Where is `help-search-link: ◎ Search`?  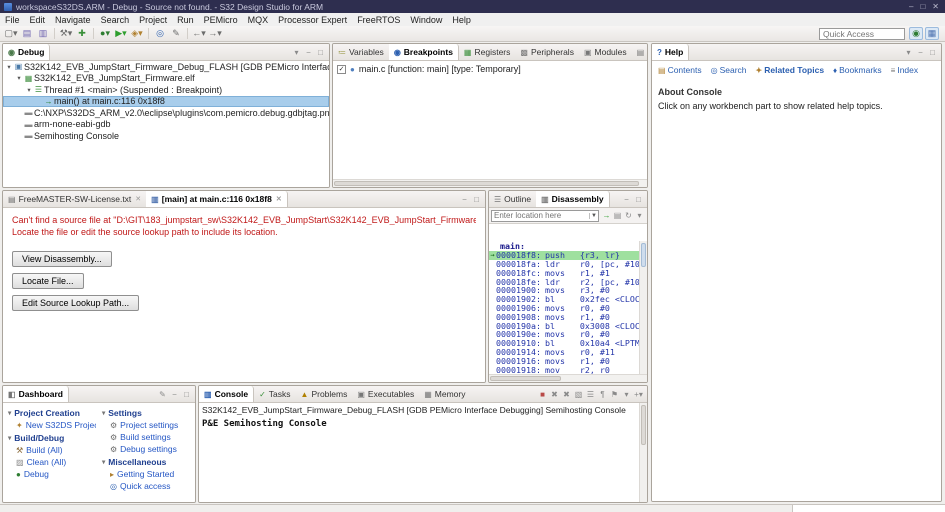
help-search-link: ◎ Search is located at coordinates (729, 70).